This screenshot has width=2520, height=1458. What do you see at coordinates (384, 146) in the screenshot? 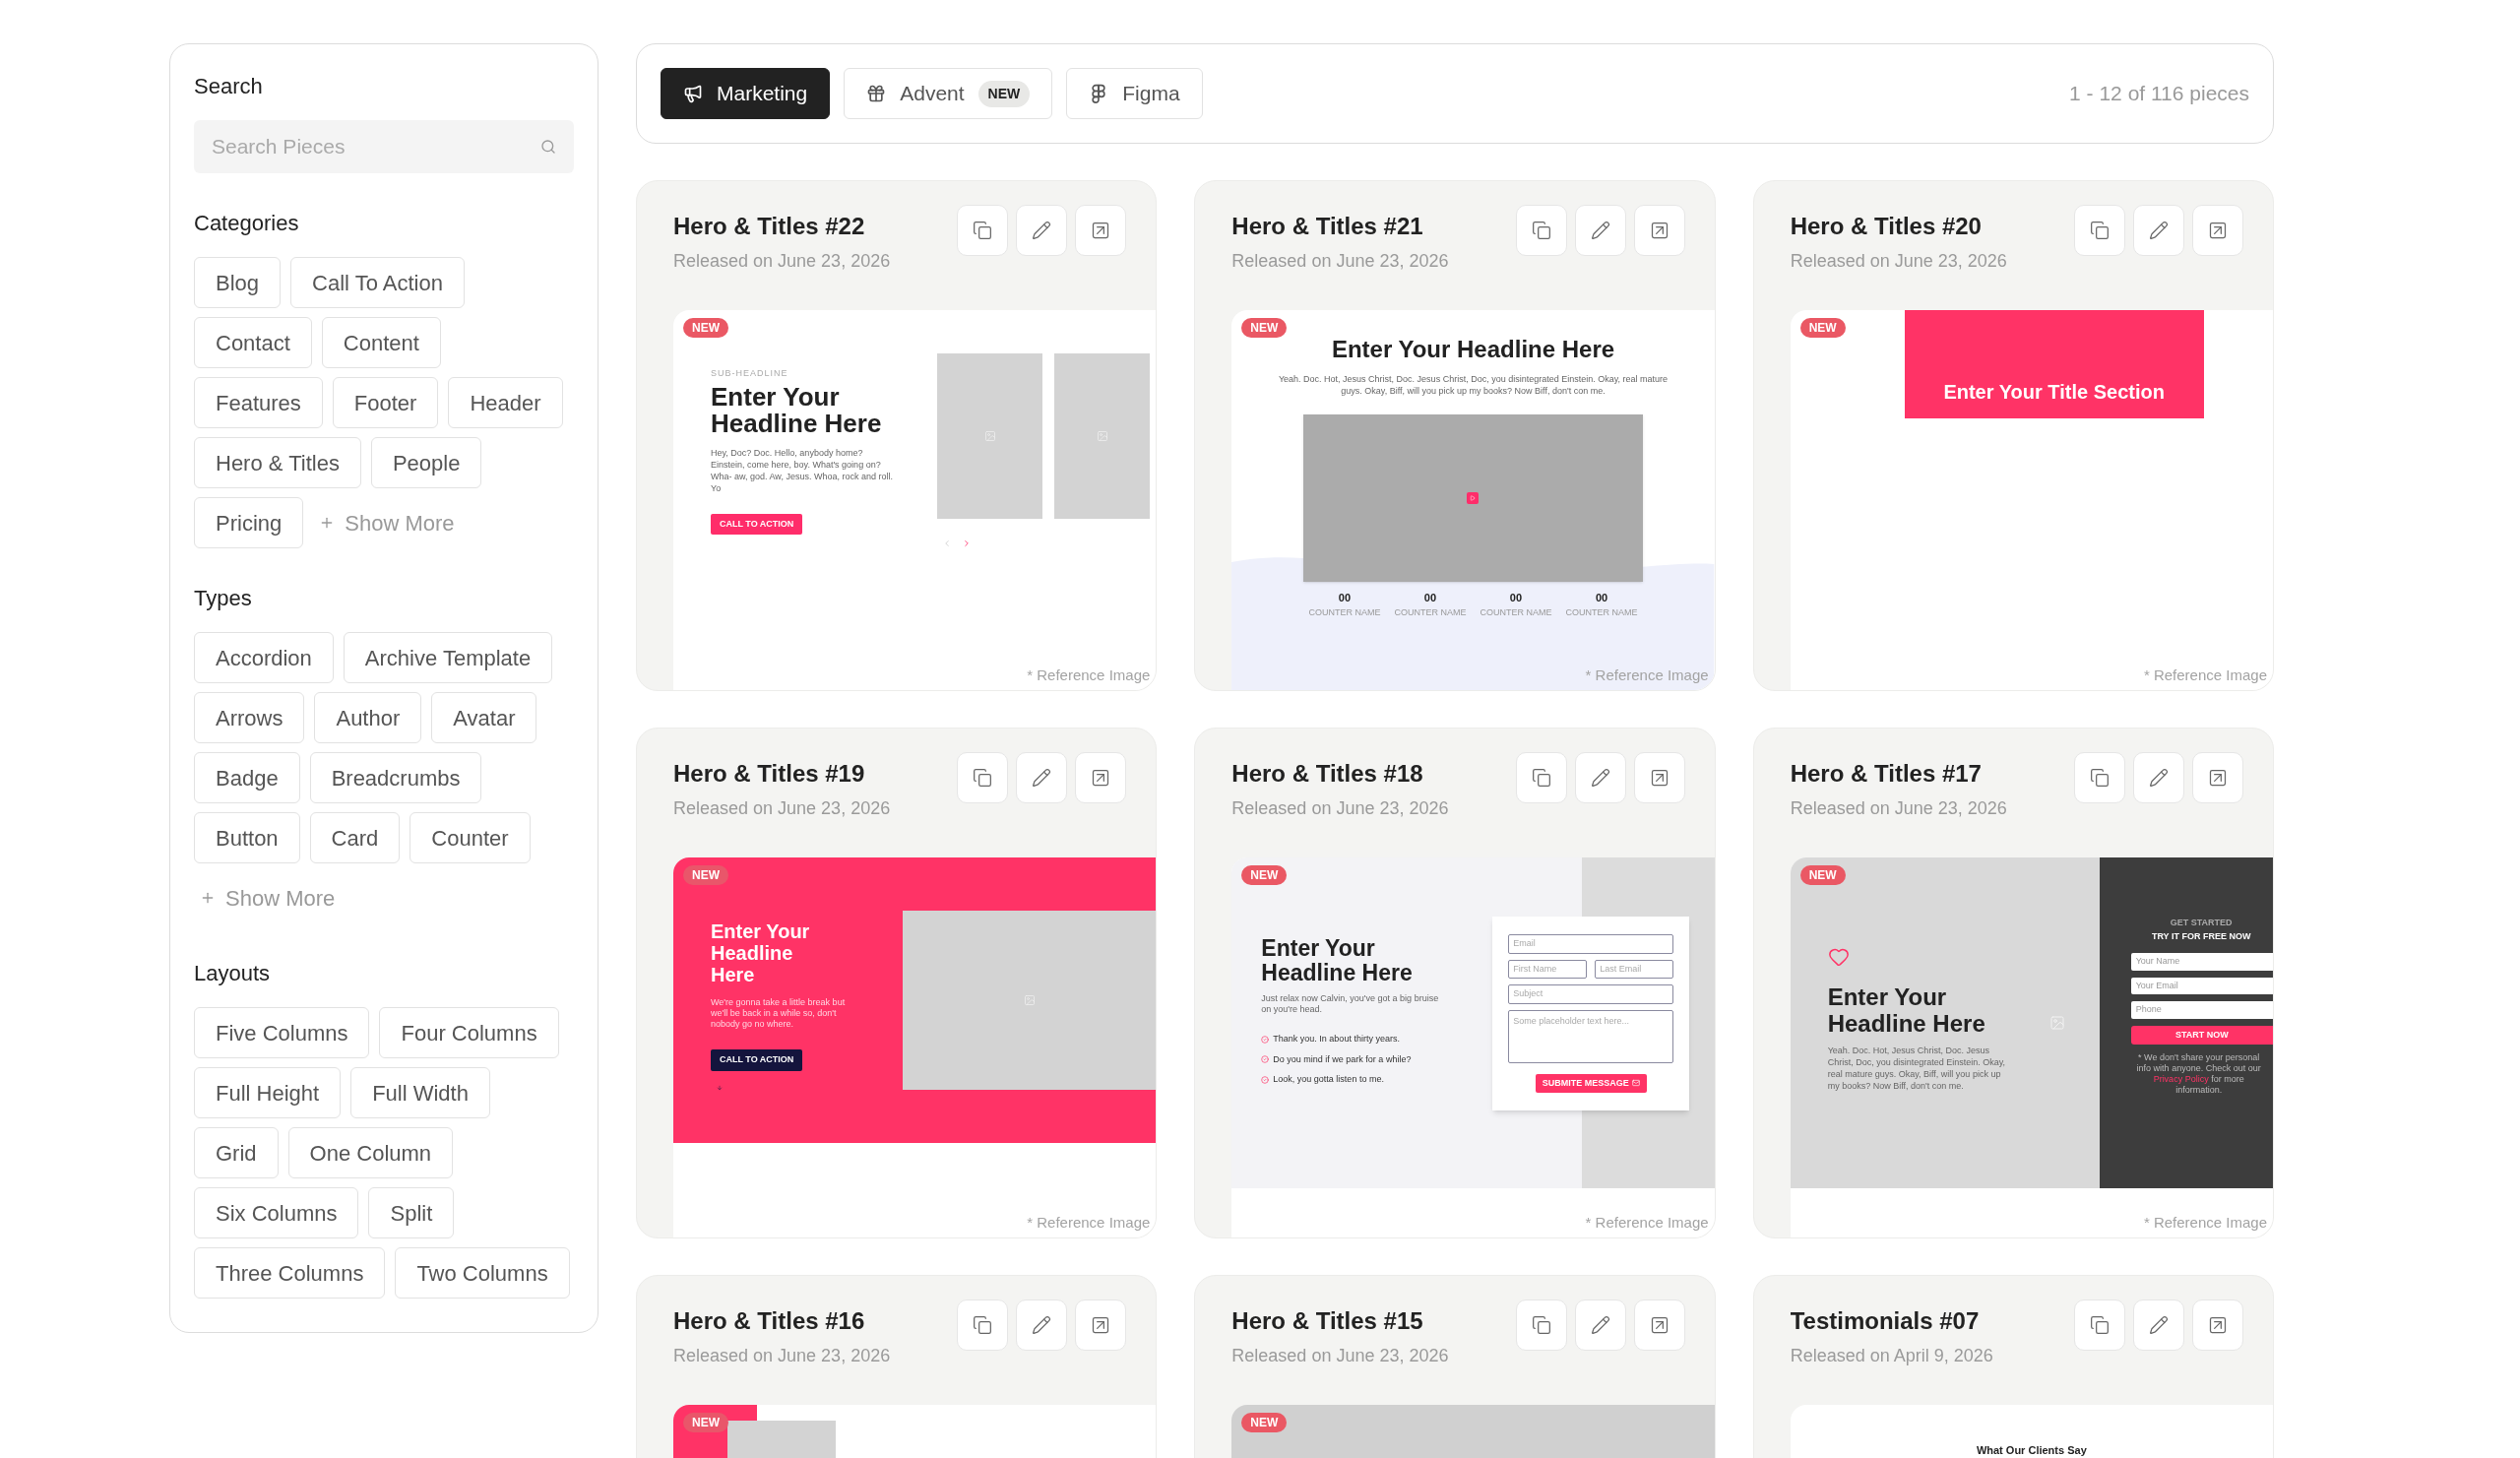
I see `search-field: Search Pieces` at bounding box center [384, 146].